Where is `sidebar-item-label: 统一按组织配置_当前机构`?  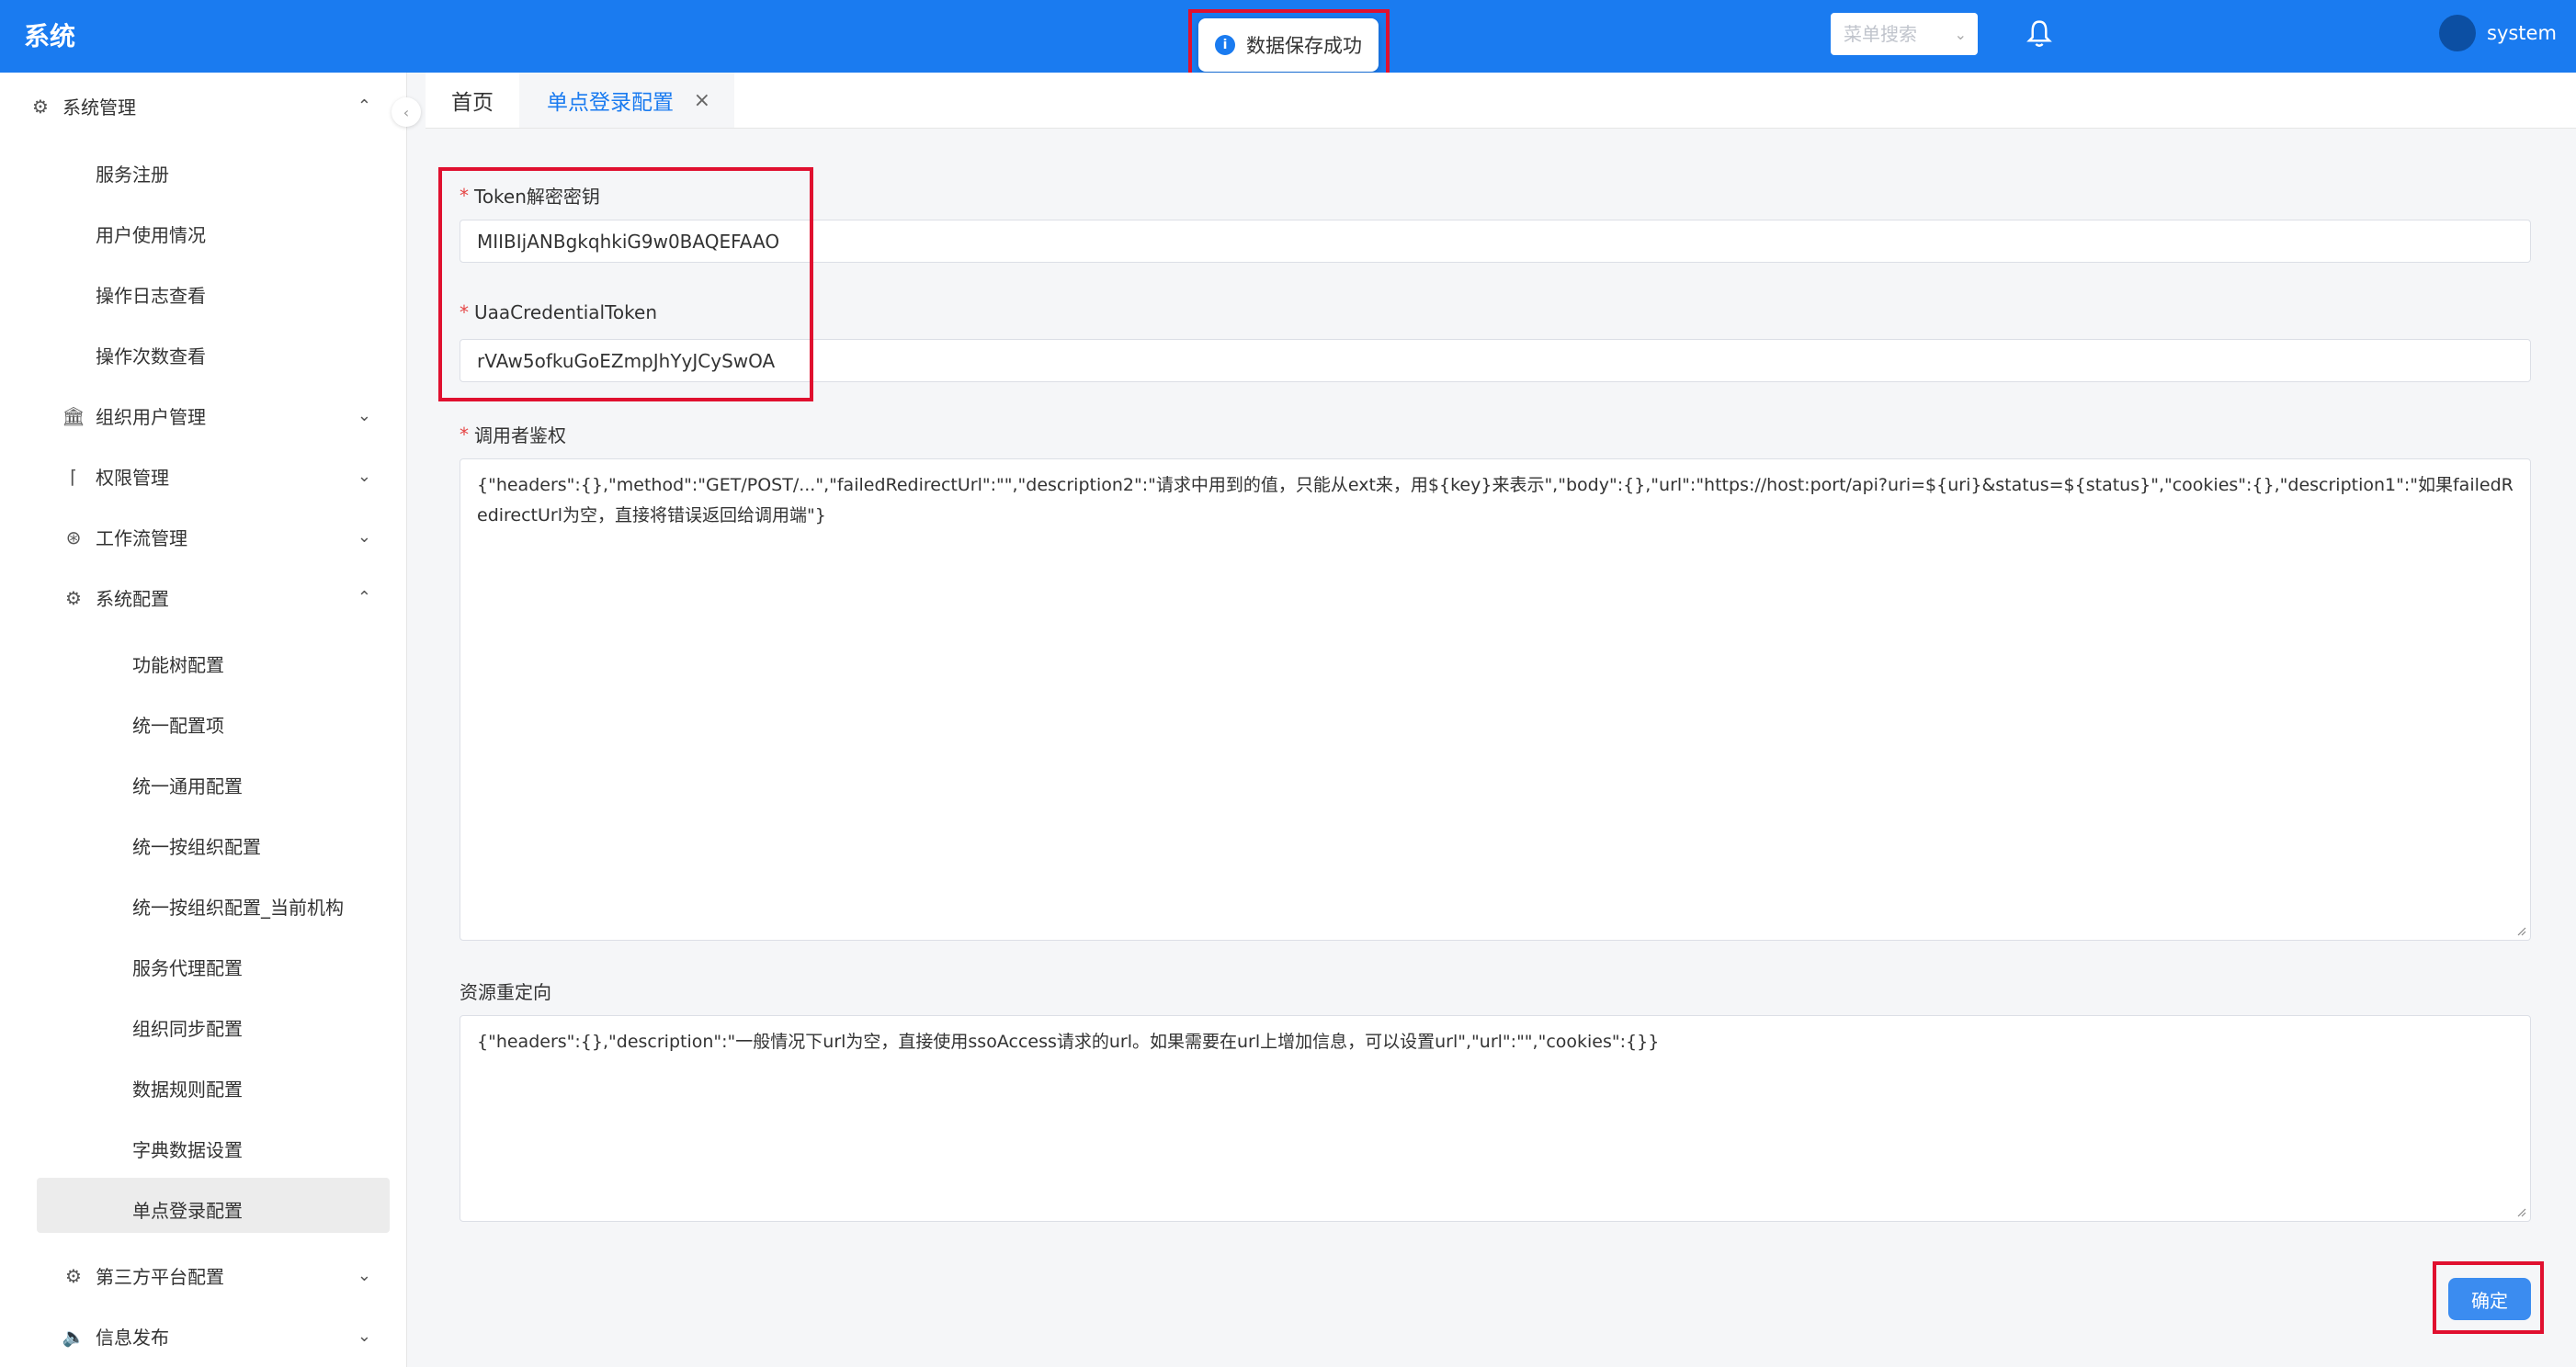
sidebar-item-label: 统一按组织配置_当前机构 is located at coordinates (238, 908).